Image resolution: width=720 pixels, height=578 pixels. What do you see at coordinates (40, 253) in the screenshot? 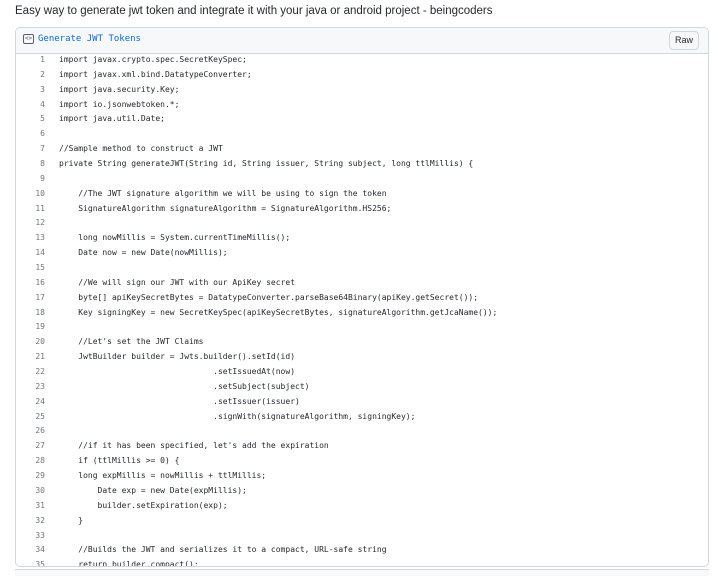
I see `line-number: 14` at bounding box center [40, 253].